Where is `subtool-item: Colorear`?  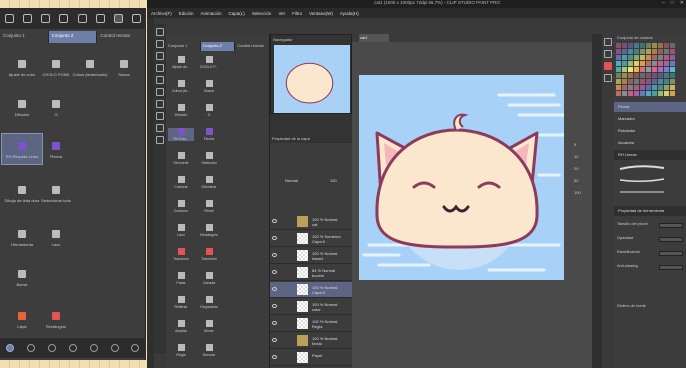
subtool-item: Colorear is located at coordinates (181, 182).